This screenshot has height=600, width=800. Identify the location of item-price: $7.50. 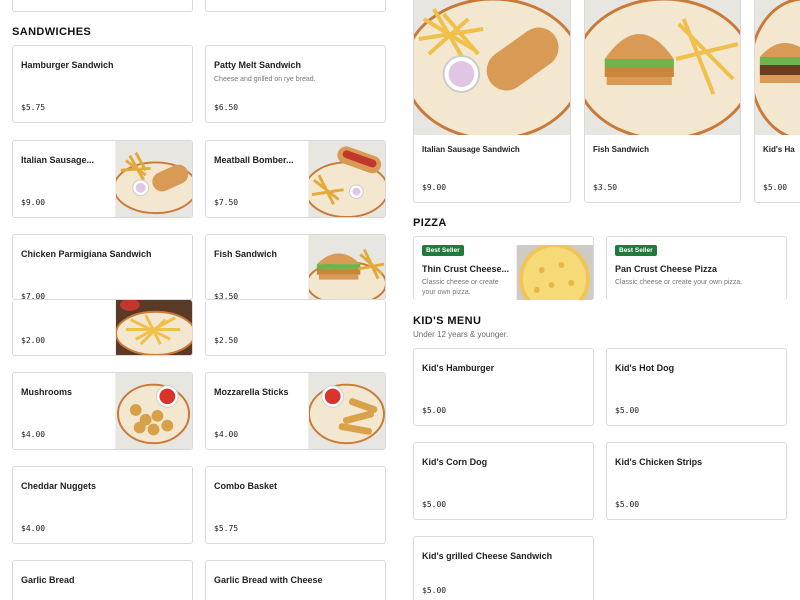
(226, 202).